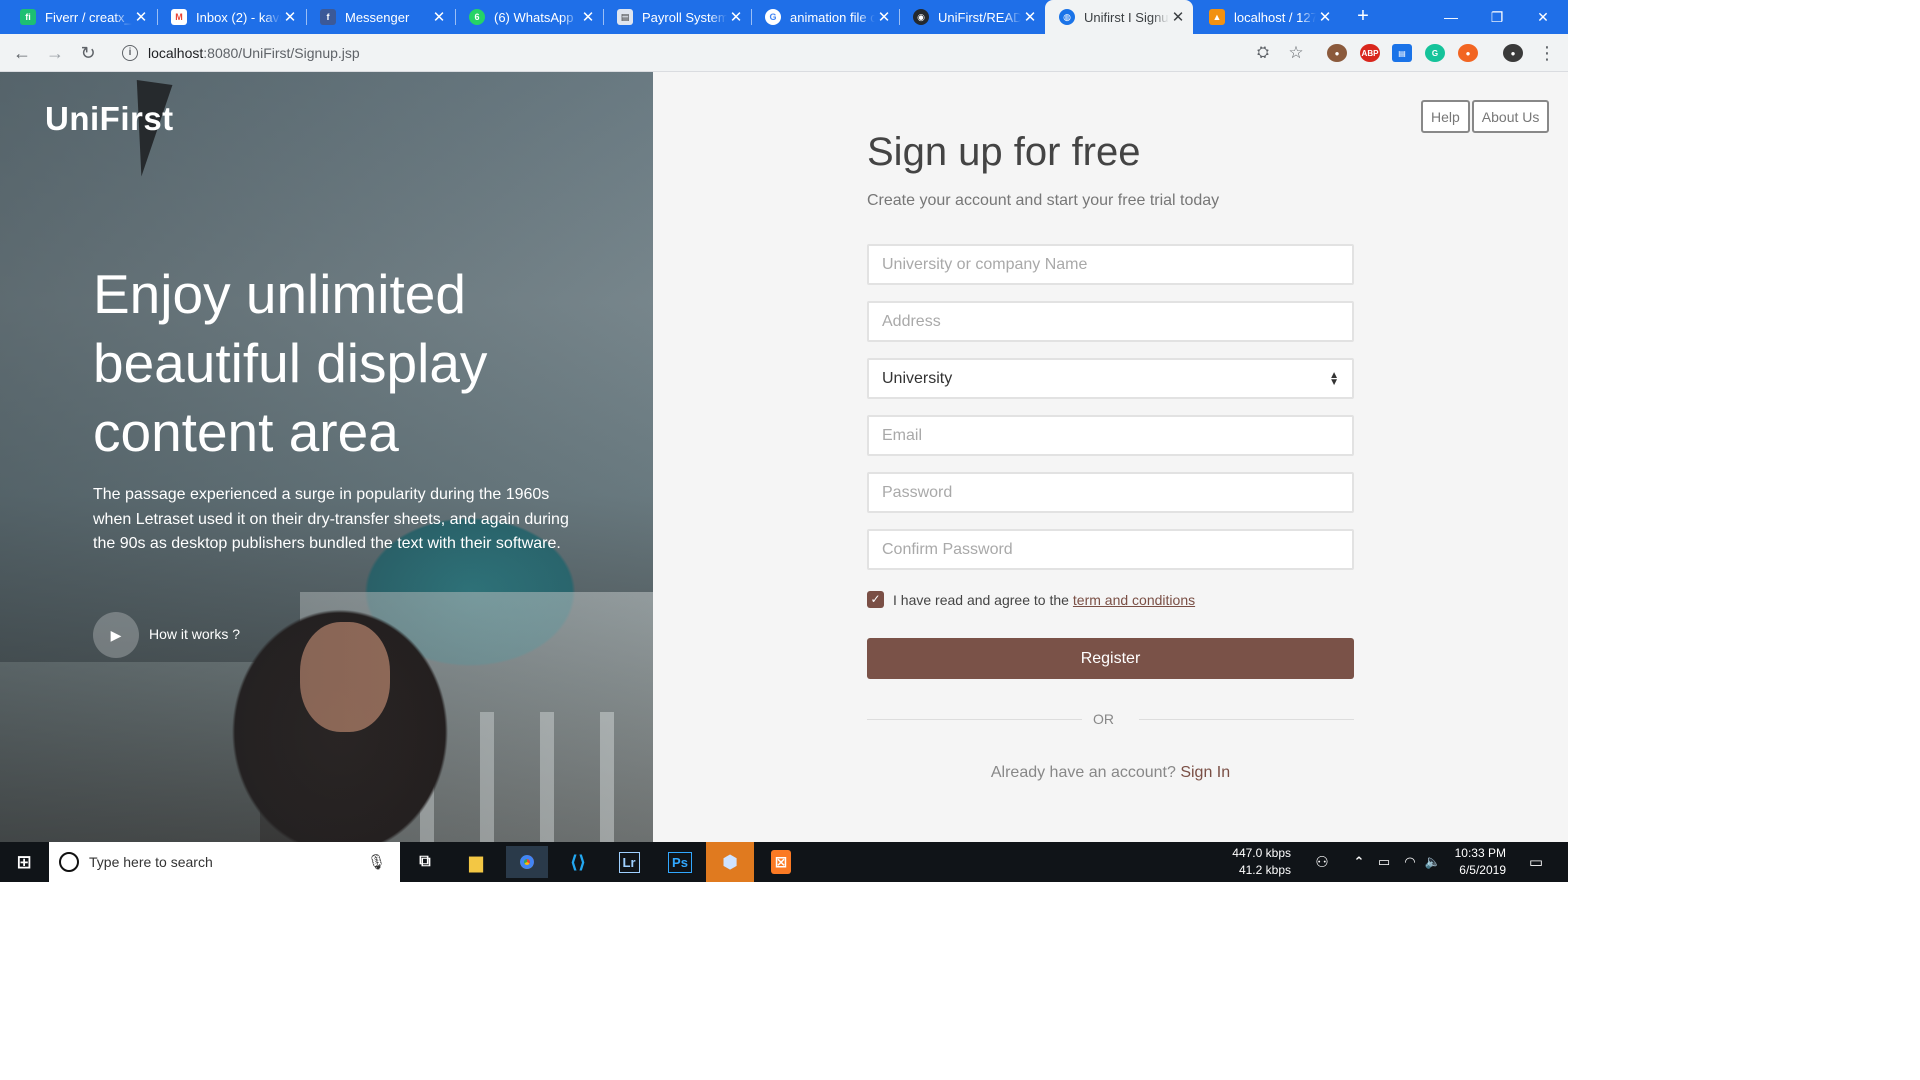 This screenshot has height=1080, width=1920. Describe the element at coordinates (1547, 53) in the screenshot. I see `chrome-menu-icon: ⋮` at that location.